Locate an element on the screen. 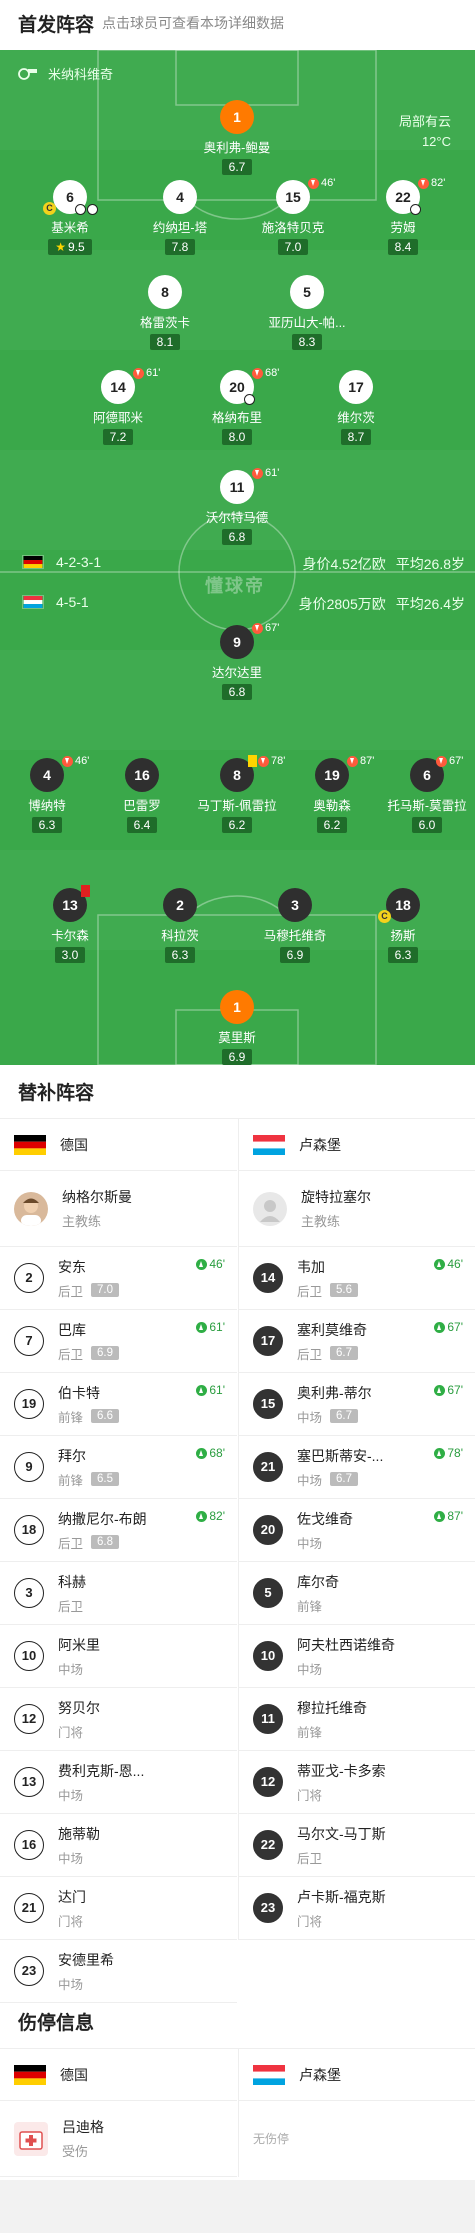 This screenshot has height=2233, width=475. stadium-info: 米纳科维奇 is located at coordinates (64, 73).